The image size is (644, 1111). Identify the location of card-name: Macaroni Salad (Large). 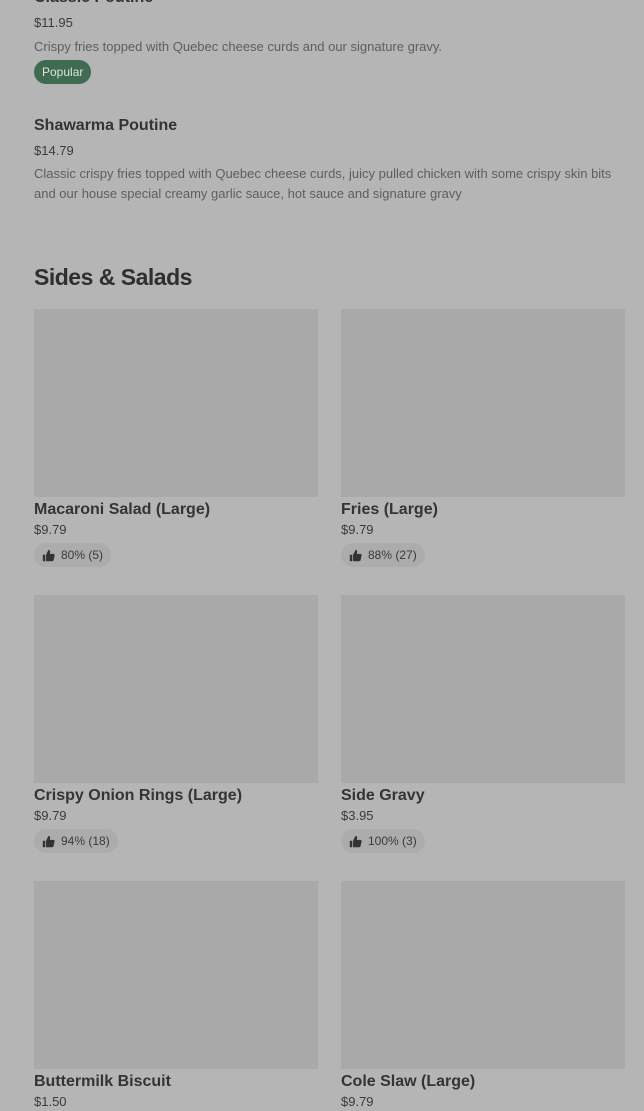
(122, 509).